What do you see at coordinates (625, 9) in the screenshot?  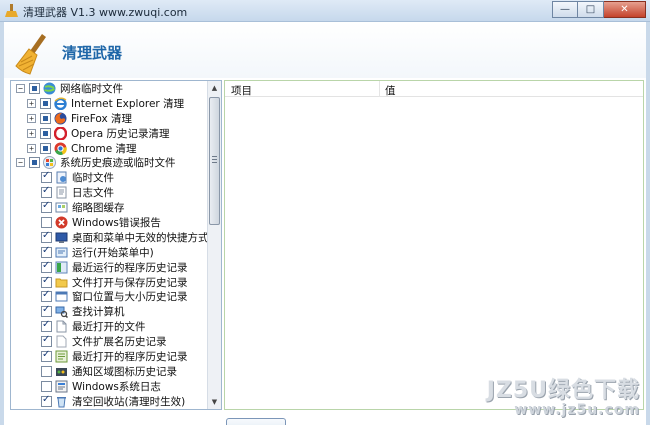 I see `close-button: ✕` at bounding box center [625, 9].